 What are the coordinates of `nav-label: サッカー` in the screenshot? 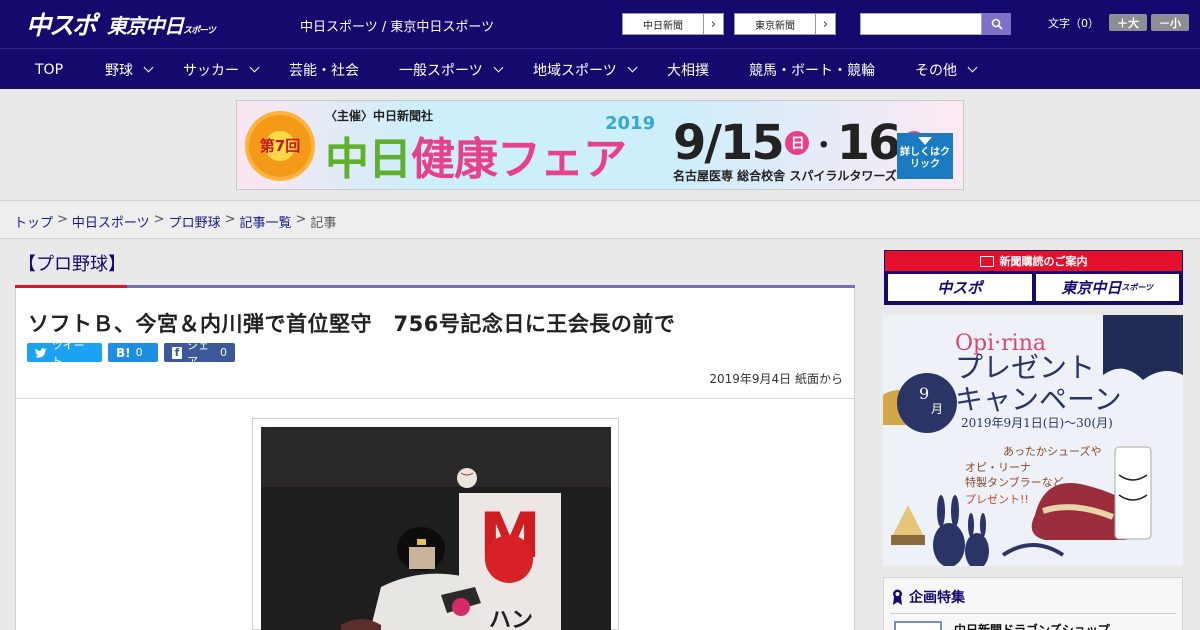 It's located at (211, 70).